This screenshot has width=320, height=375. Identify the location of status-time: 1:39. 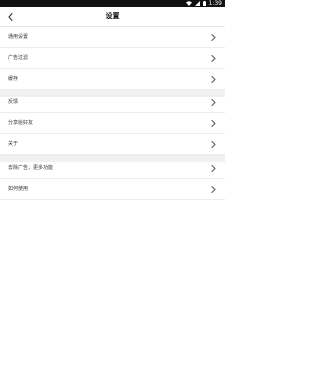
(215, 3).